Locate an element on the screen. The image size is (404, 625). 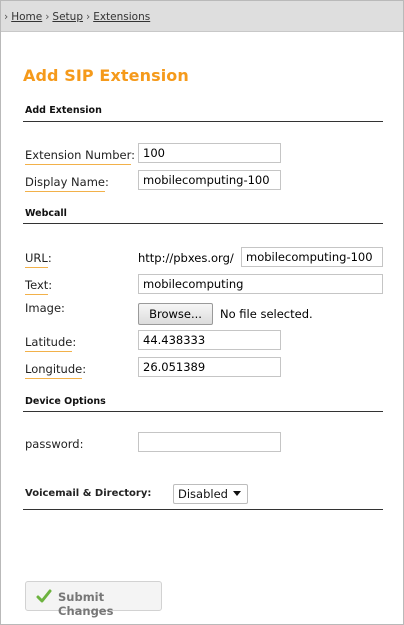
longitude-input is located at coordinates (209, 367).